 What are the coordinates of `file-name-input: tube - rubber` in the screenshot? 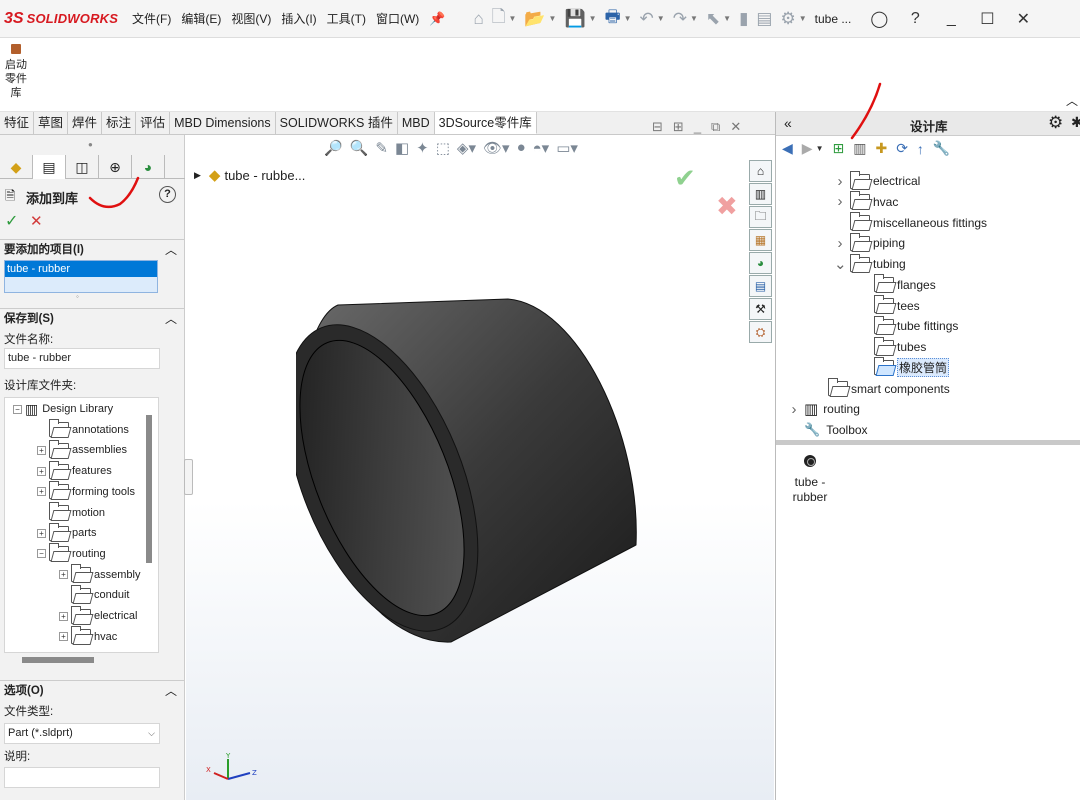 It's located at (82, 358).